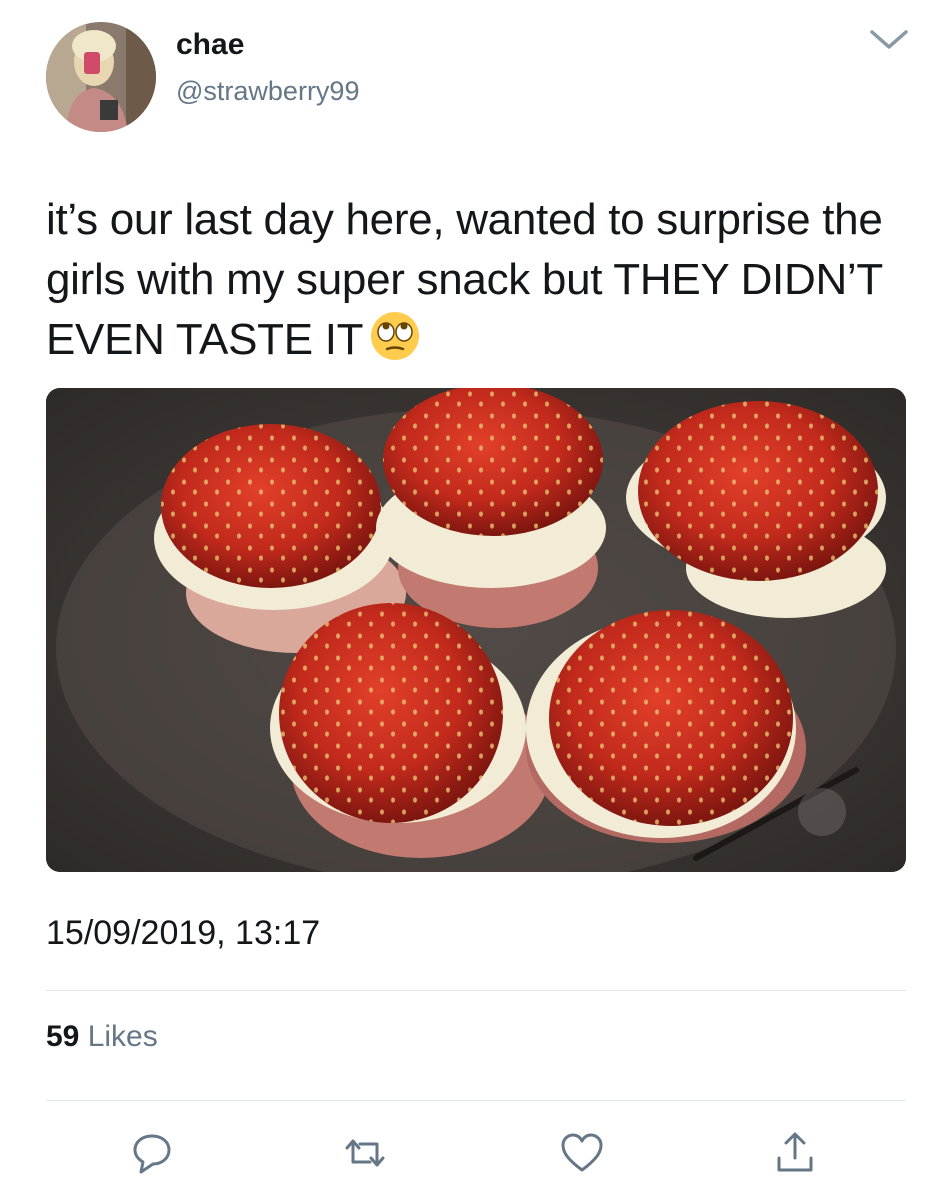 This screenshot has height=1200, width=952. I want to click on like-icon, so click(582, 1153).